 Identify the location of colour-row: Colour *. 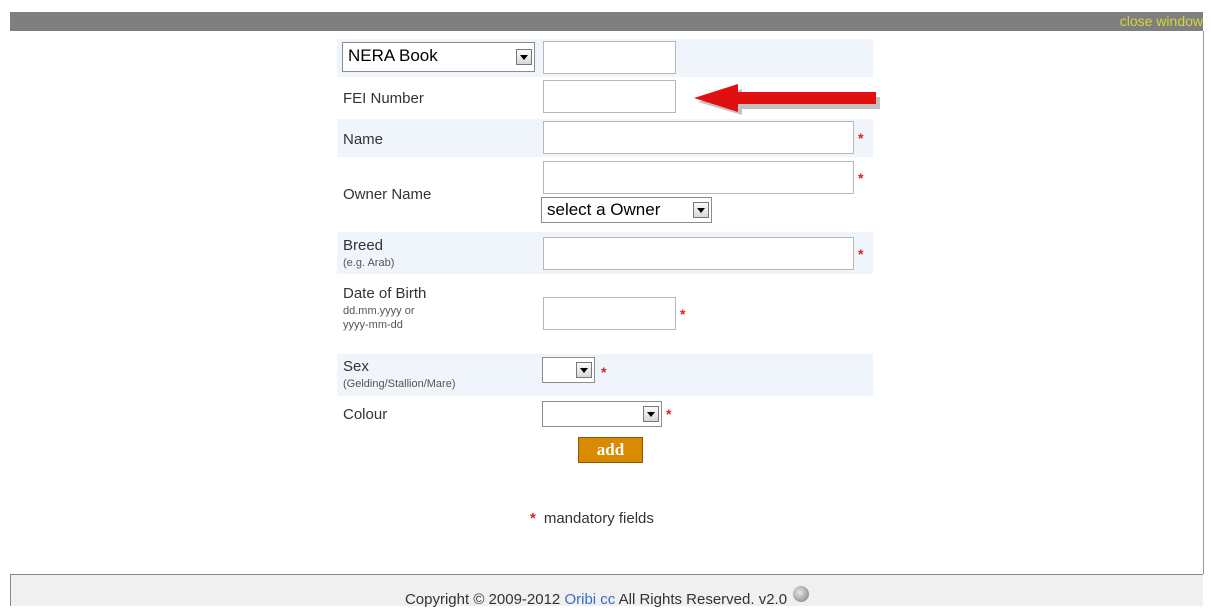
(605, 415).